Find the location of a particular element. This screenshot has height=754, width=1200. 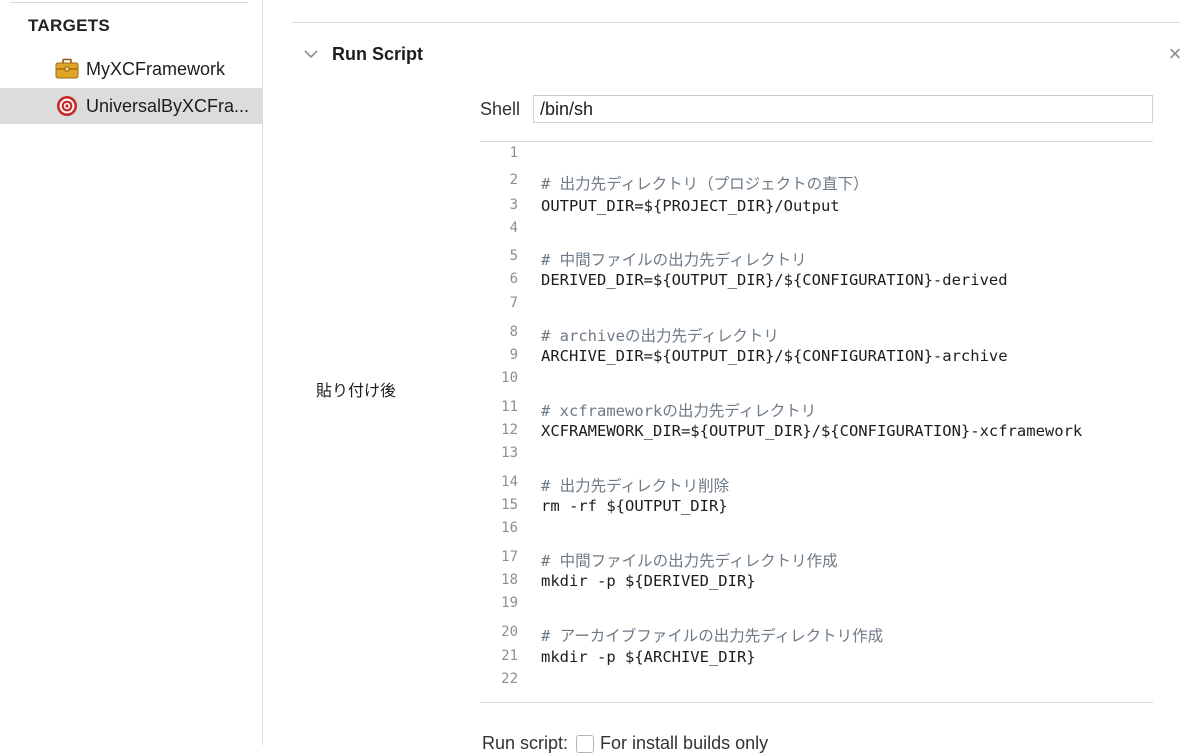

script-line: 20 # アーカイブファイルの出力先ディレクトリ作成 is located at coordinates (816, 635).